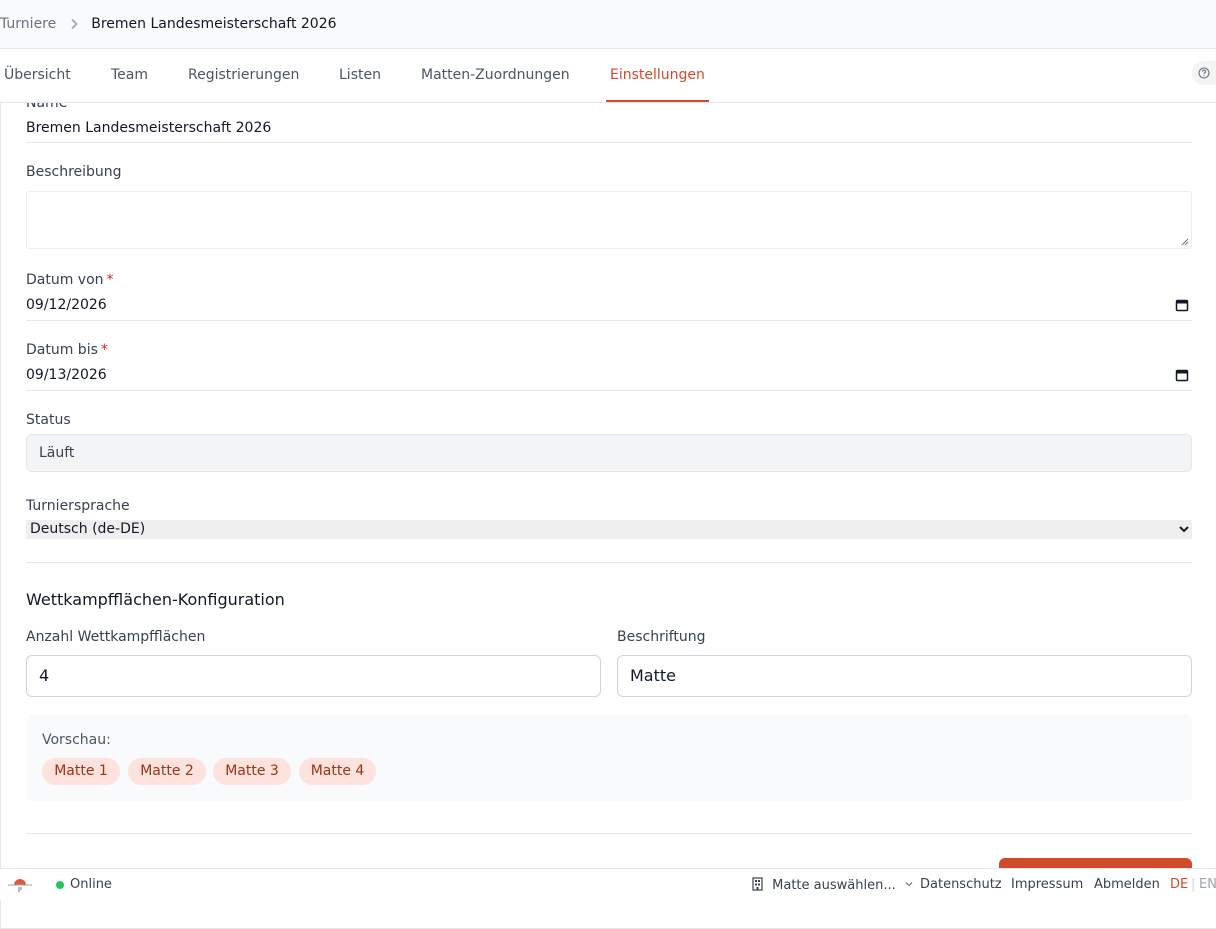  Describe the element at coordinates (167, 771) in the screenshot. I see `preview-pill: Matte 2` at that location.